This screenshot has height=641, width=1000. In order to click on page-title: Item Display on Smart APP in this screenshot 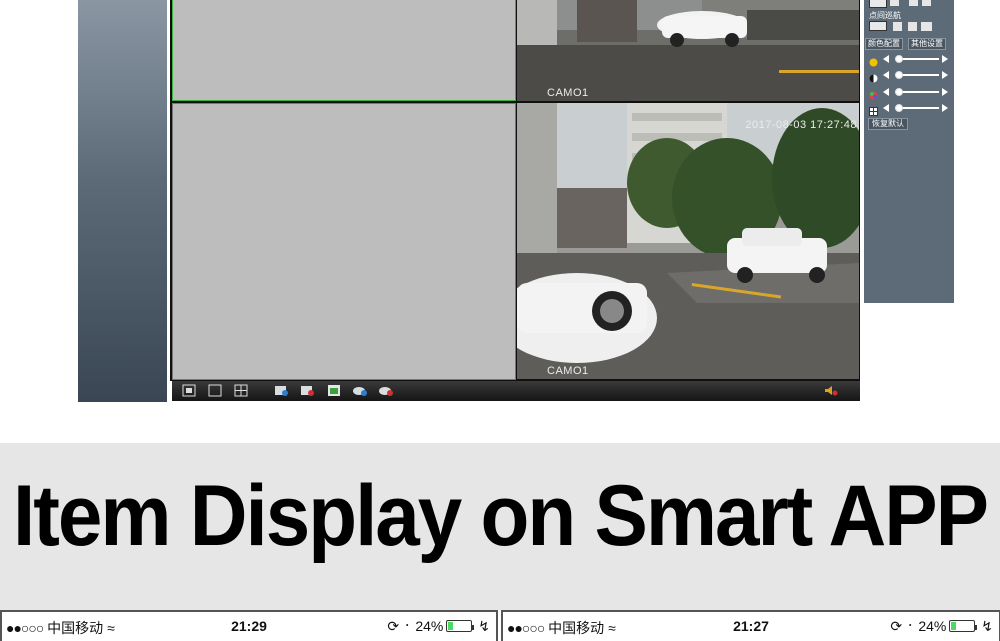, I will do `click(501, 515)`.